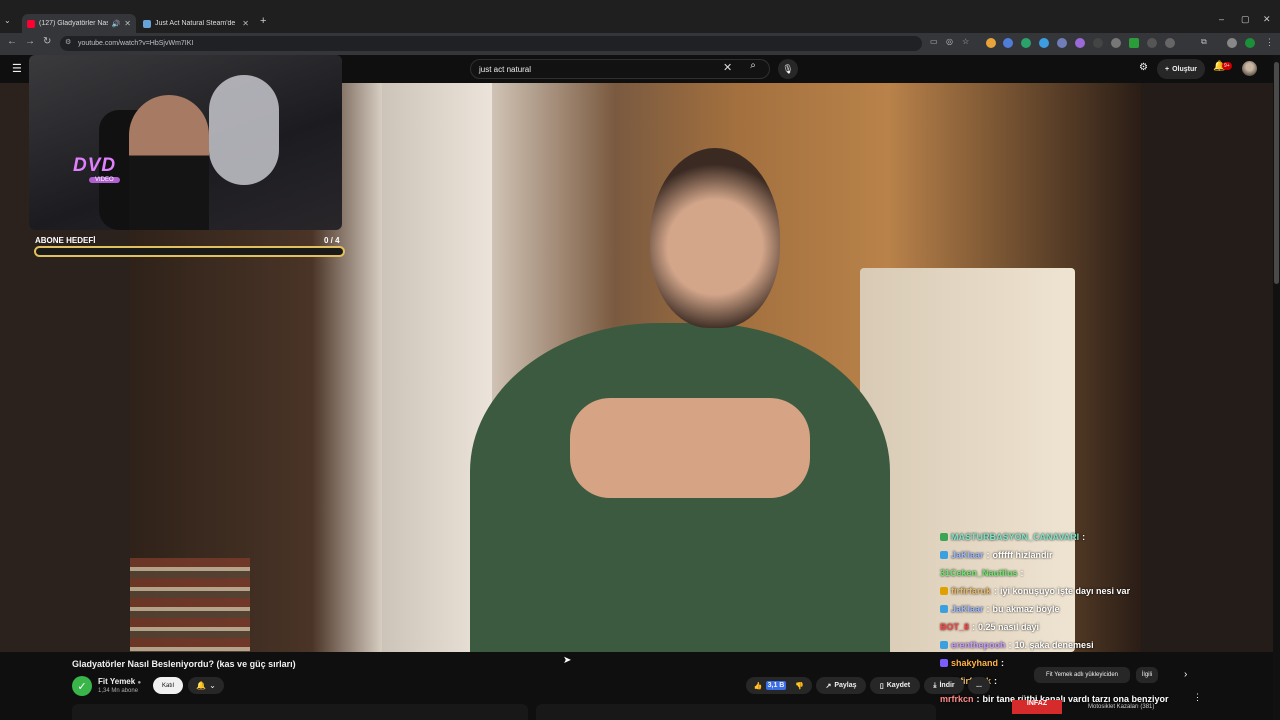  What do you see at coordinates (118, 691) in the screenshot?
I see `subscriber-count: 1,34 Mn abone` at bounding box center [118, 691].